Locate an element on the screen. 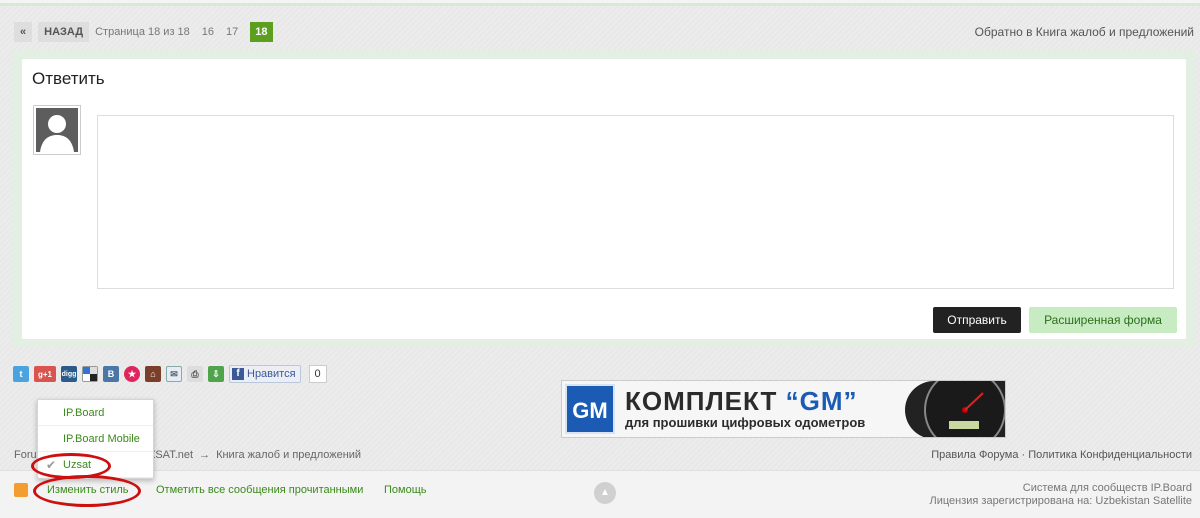 This screenshot has height=518, width=1200. banner-subtitle: для прошивки цифровых одометров is located at coordinates (745, 422).